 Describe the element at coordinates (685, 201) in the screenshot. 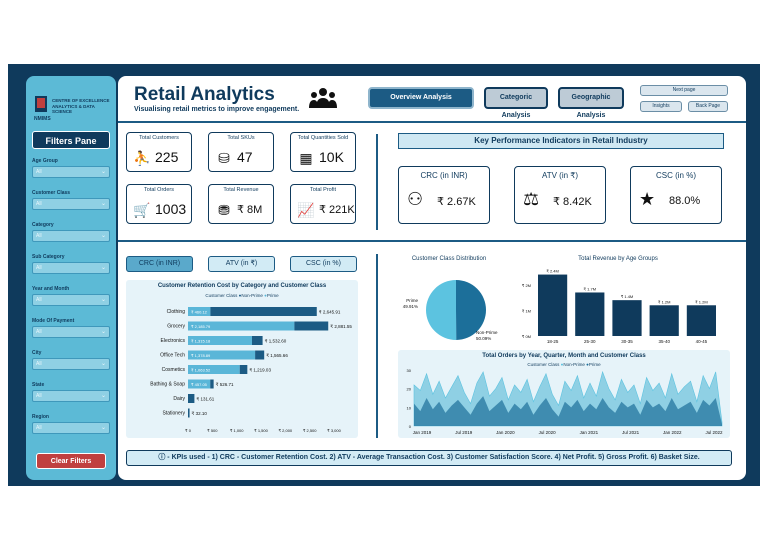

I see `kpi-value: 88.0%` at that location.